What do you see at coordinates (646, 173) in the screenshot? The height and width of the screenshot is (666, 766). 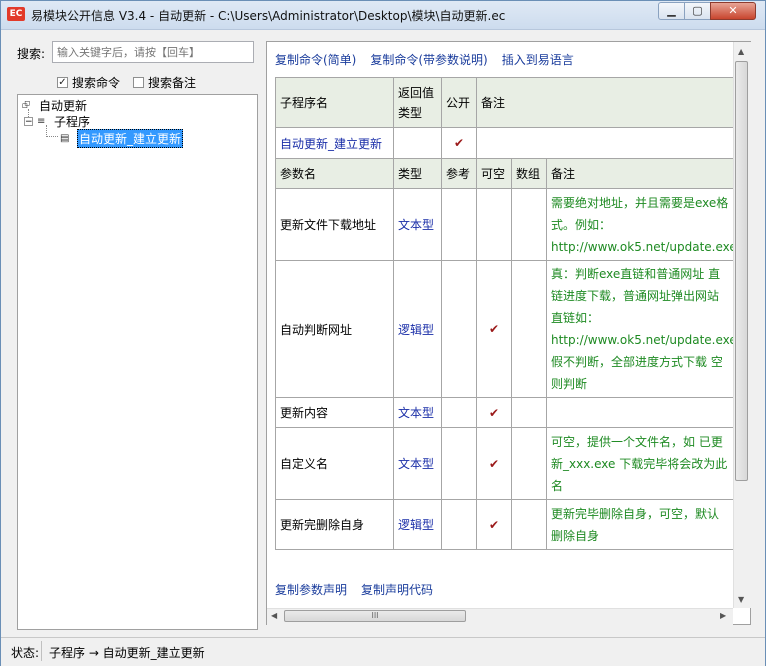 I see `param-header-note: 备注` at bounding box center [646, 173].